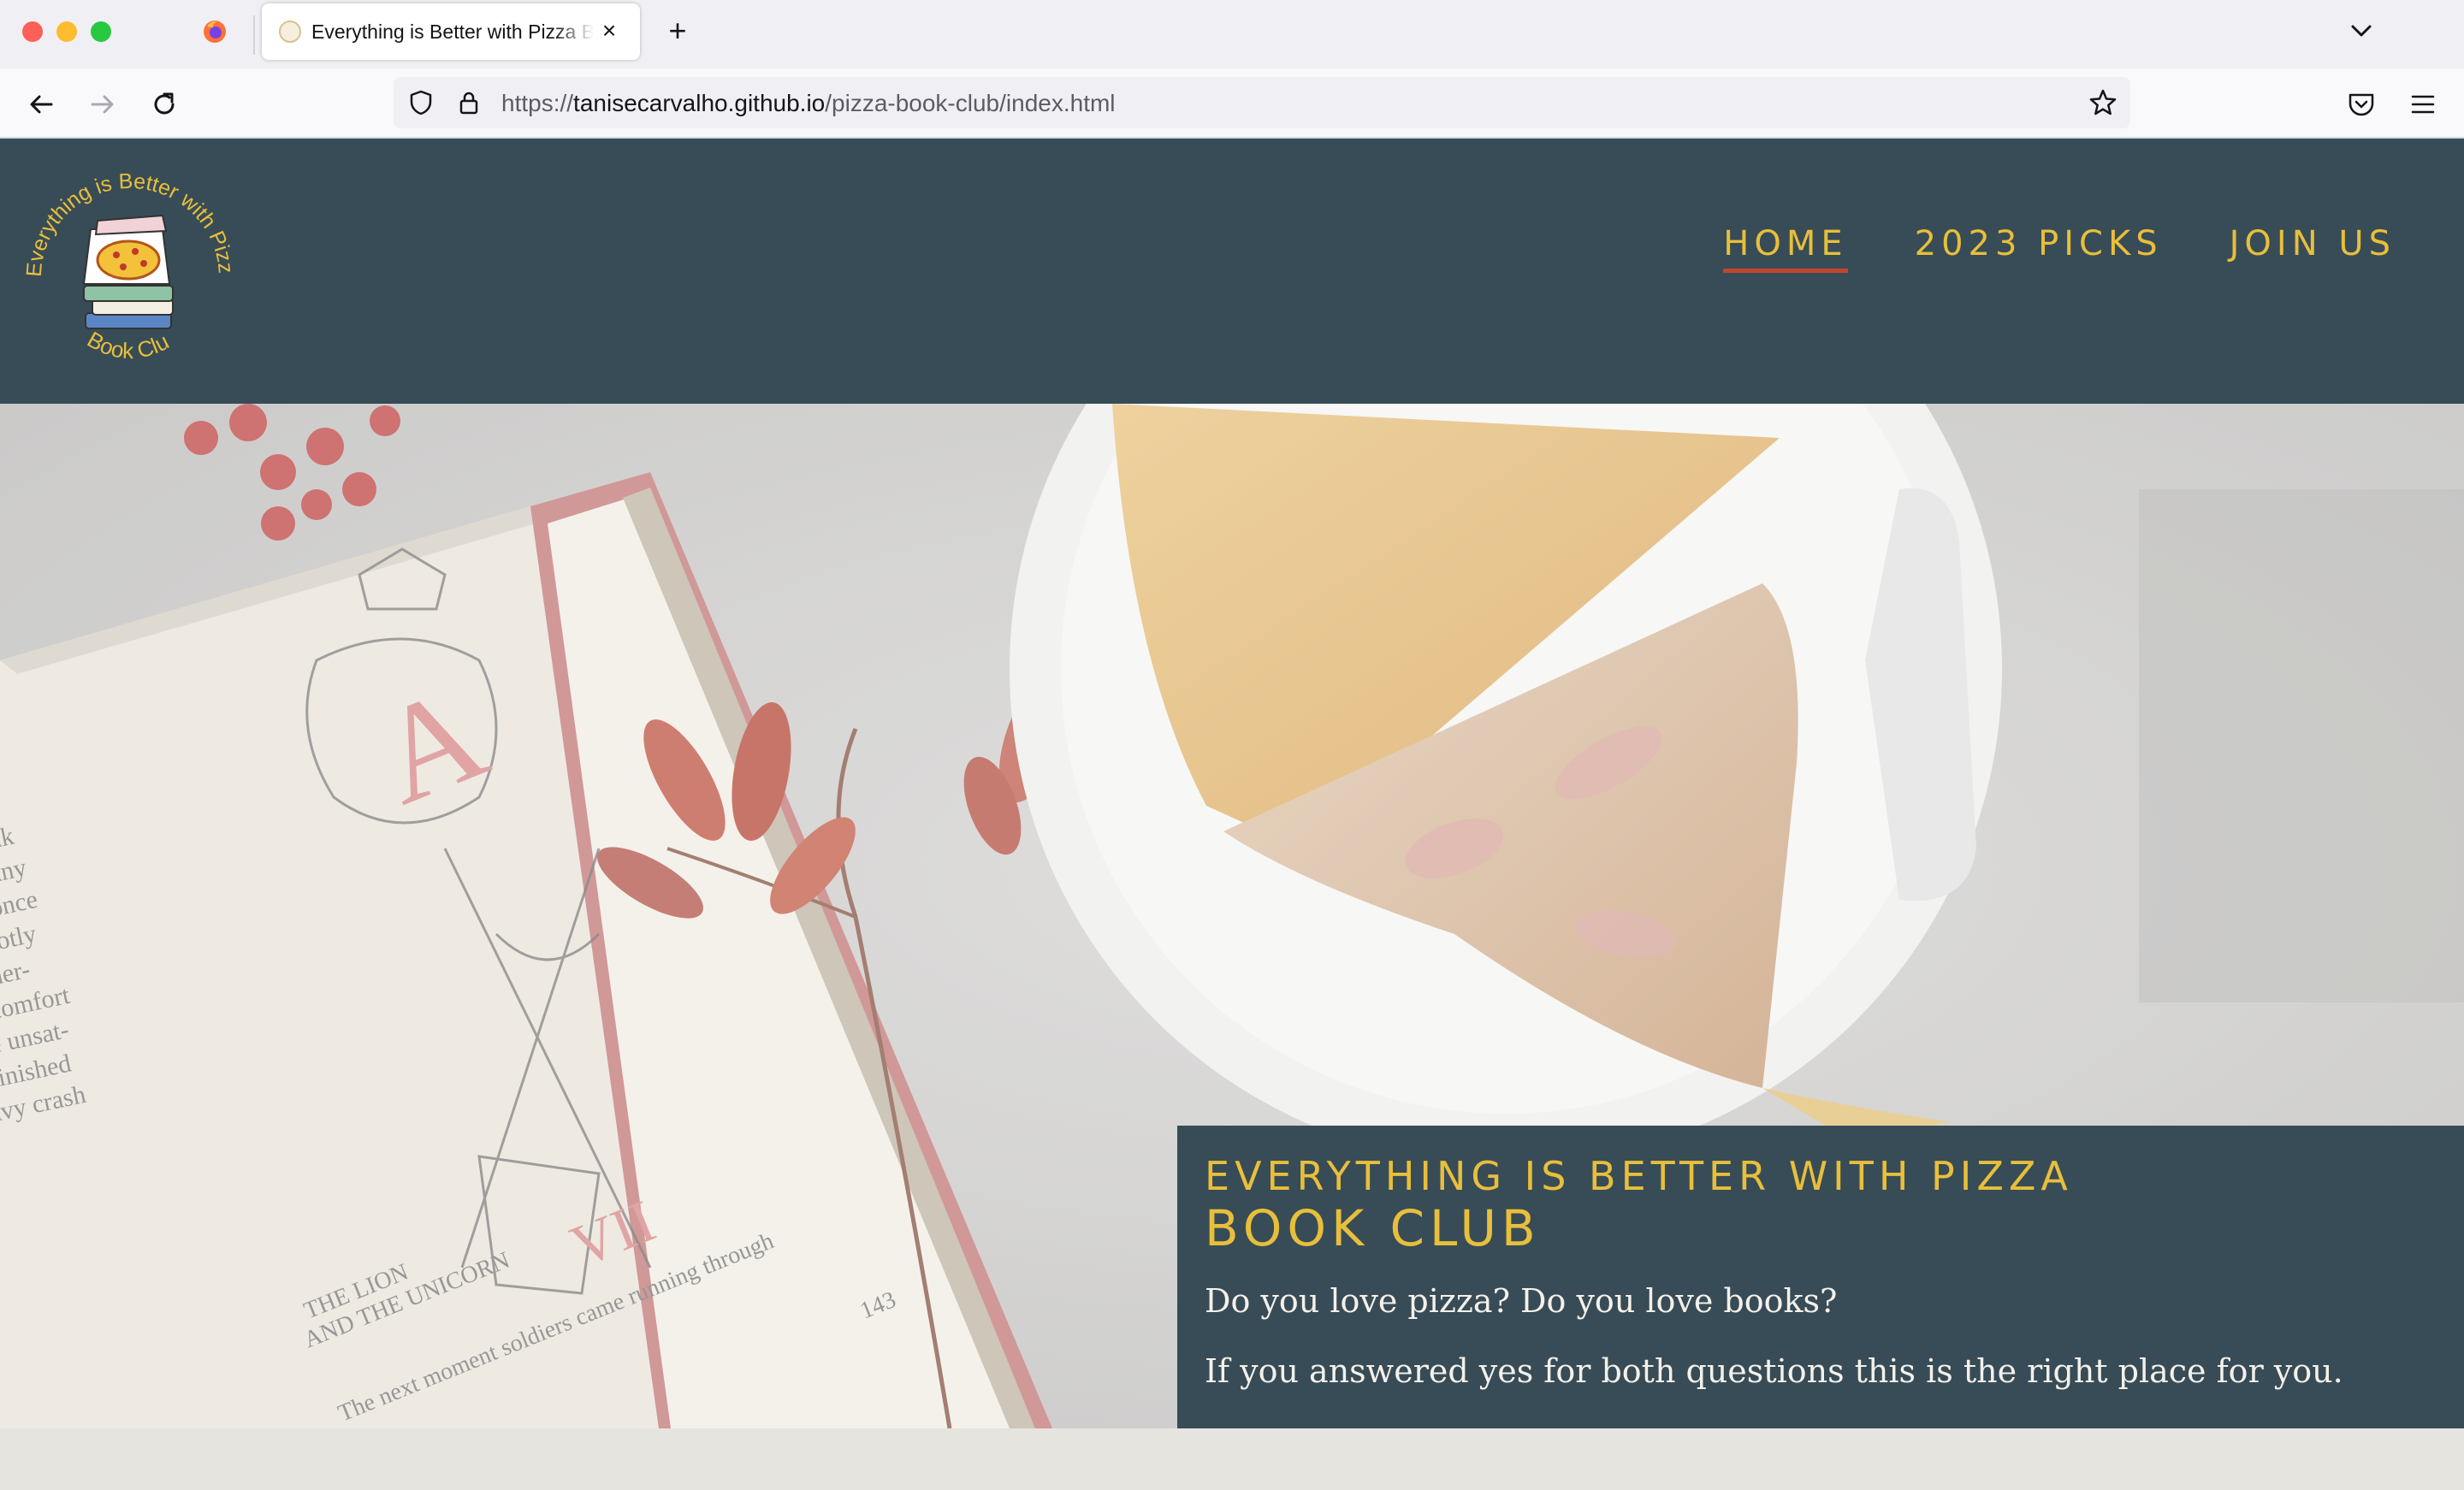 This screenshot has width=2464, height=1490. Describe the element at coordinates (254, 35) in the screenshot. I see `tab-divider` at that location.